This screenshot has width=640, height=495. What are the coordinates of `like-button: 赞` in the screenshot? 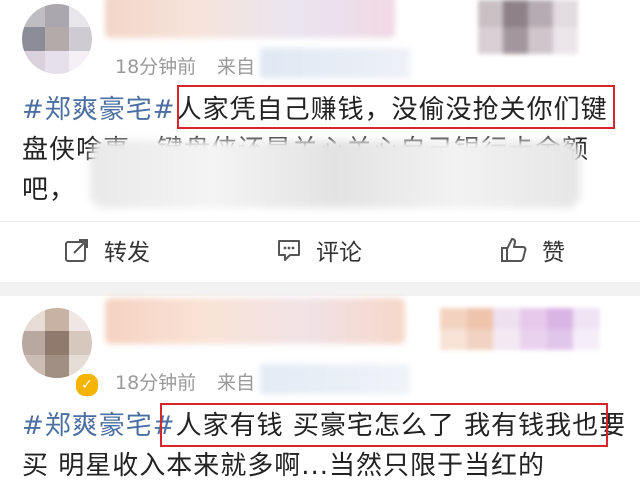 It's located at (532, 250).